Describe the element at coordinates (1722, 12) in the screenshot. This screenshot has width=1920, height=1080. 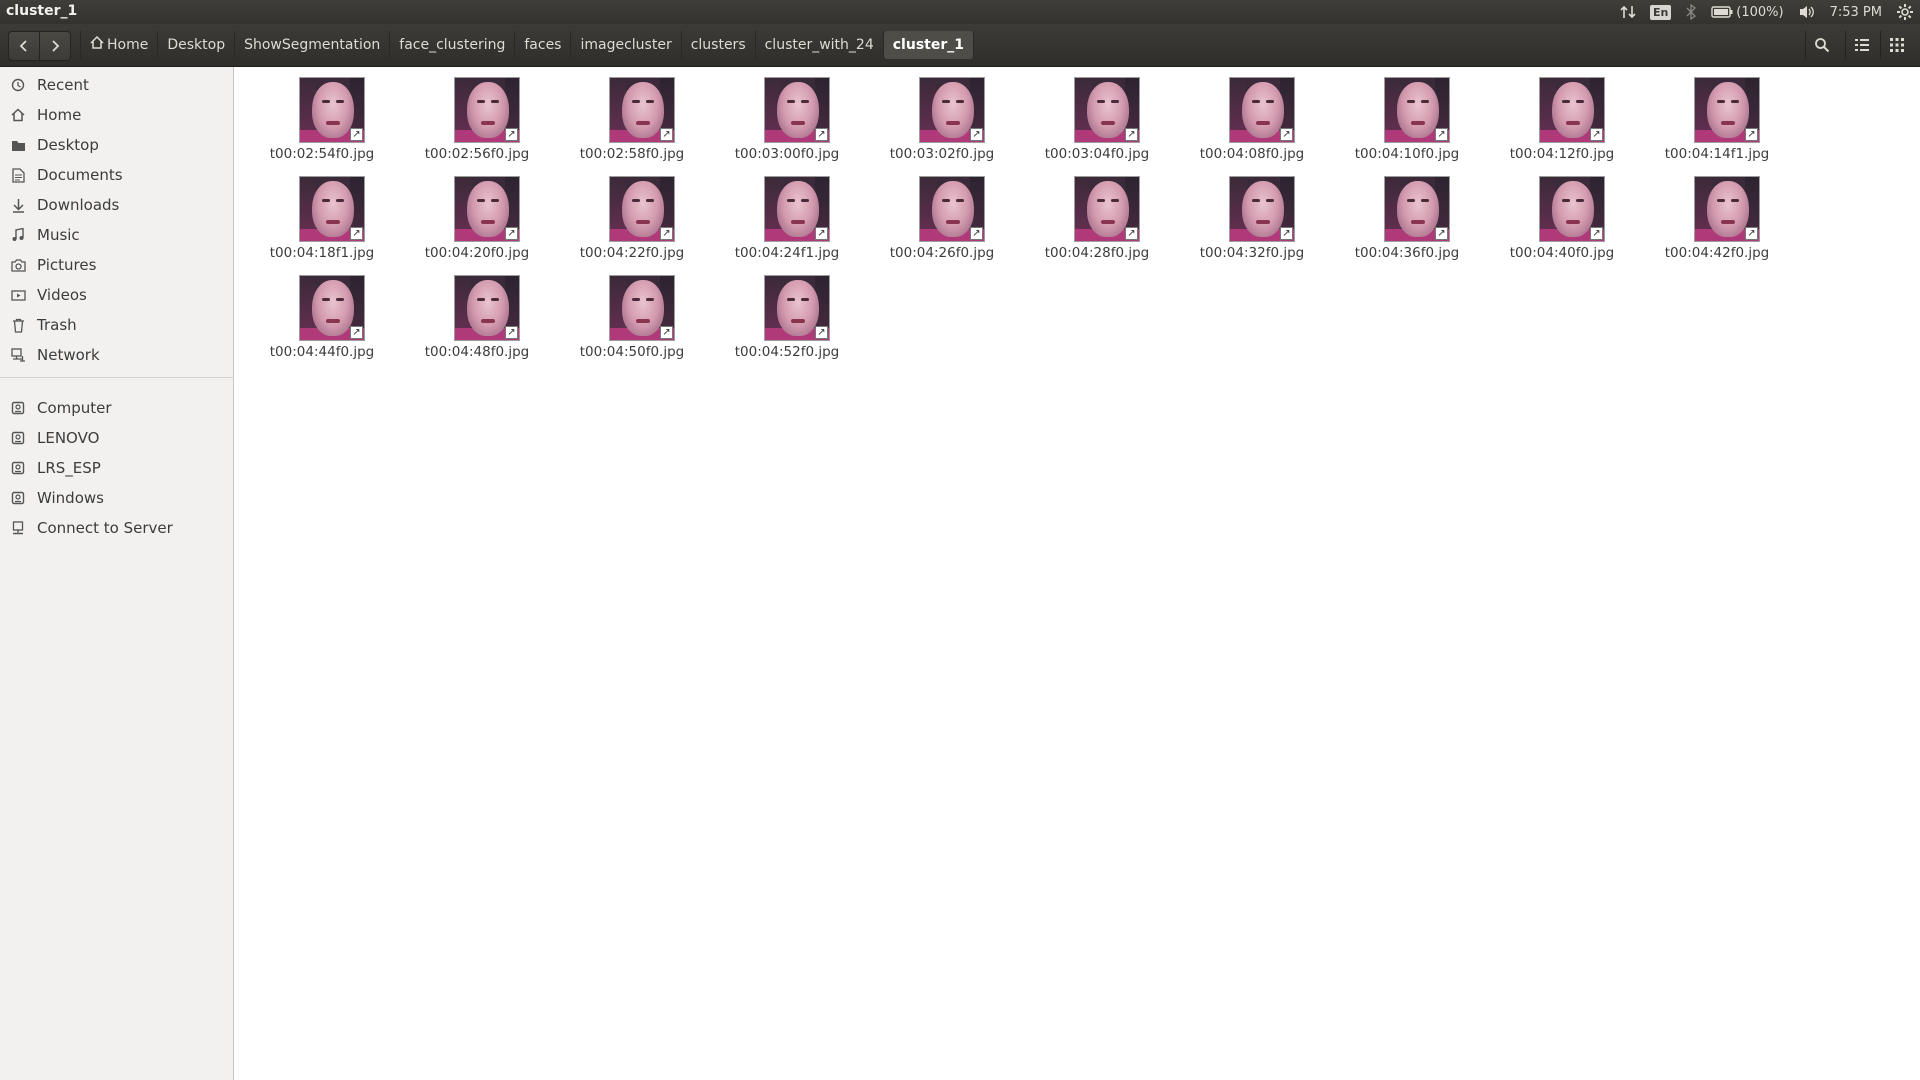
I see `battery-icon` at that location.